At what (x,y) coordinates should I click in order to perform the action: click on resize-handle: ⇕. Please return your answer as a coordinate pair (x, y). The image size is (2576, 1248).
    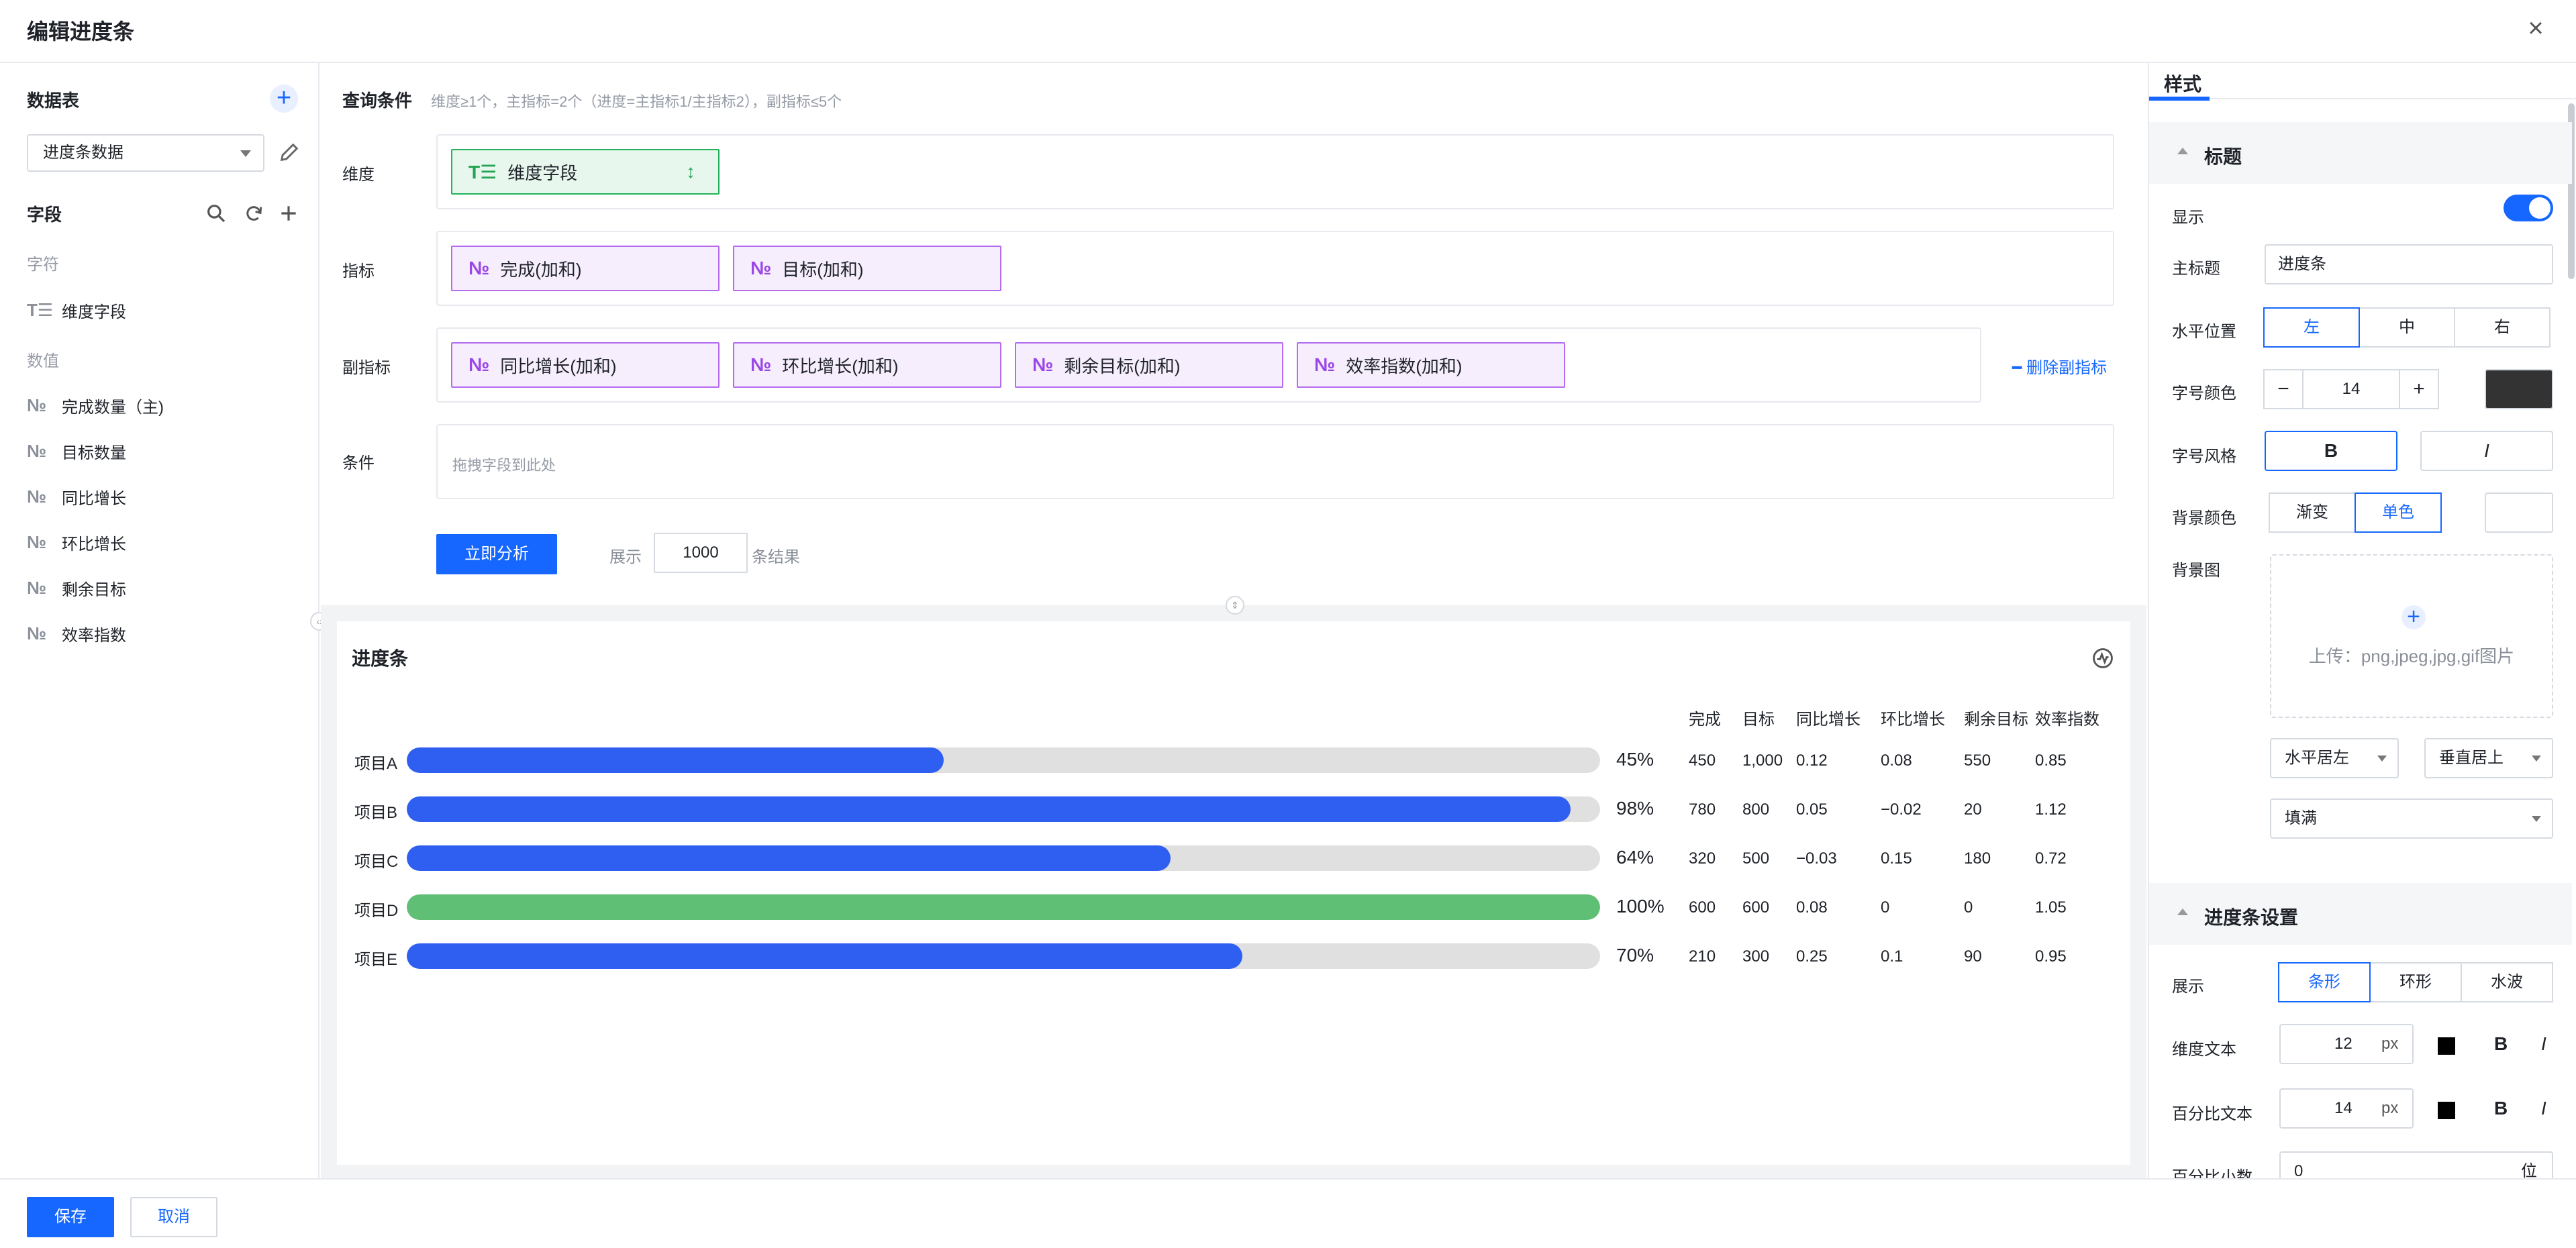
    Looking at the image, I should click on (1235, 606).